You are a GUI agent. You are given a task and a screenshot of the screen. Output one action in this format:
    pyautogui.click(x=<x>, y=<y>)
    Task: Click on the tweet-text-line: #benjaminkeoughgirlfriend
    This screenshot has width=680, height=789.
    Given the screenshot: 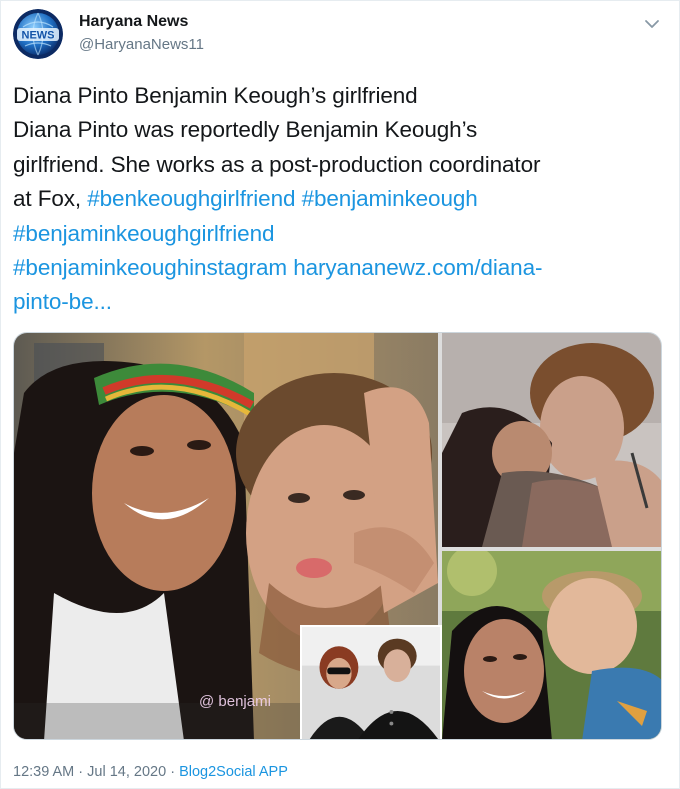 What is the action you would take?
    pyautogui.click(x=338, y=234)
    